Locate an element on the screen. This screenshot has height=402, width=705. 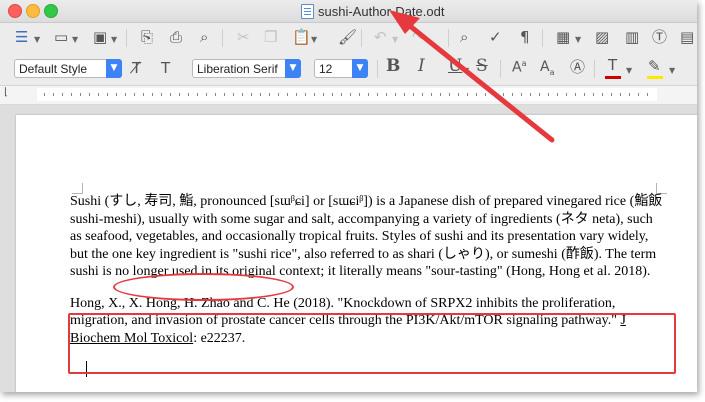
superscript-icon: Aa is located at coordinates (519, 67).